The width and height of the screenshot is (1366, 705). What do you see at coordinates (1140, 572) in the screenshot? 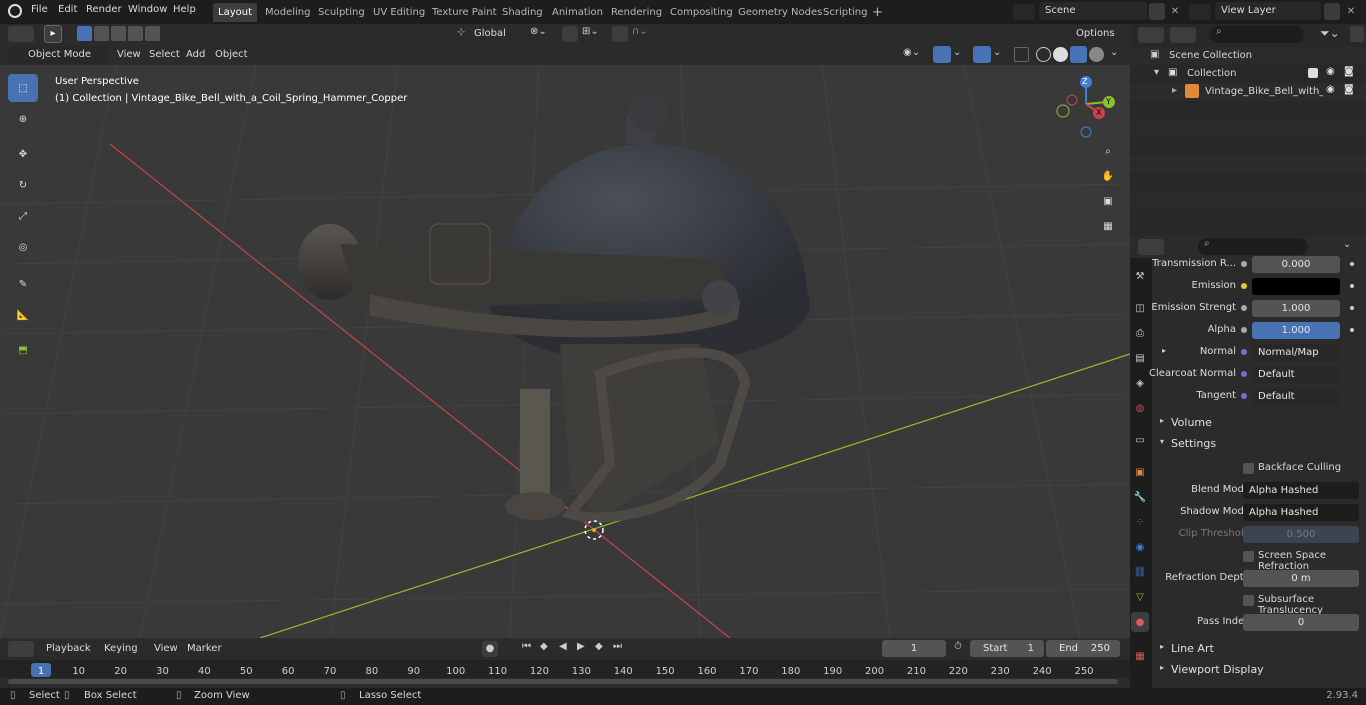
I see `constraints-tab-icon: ⛓` at bounding box center [1140, 572].